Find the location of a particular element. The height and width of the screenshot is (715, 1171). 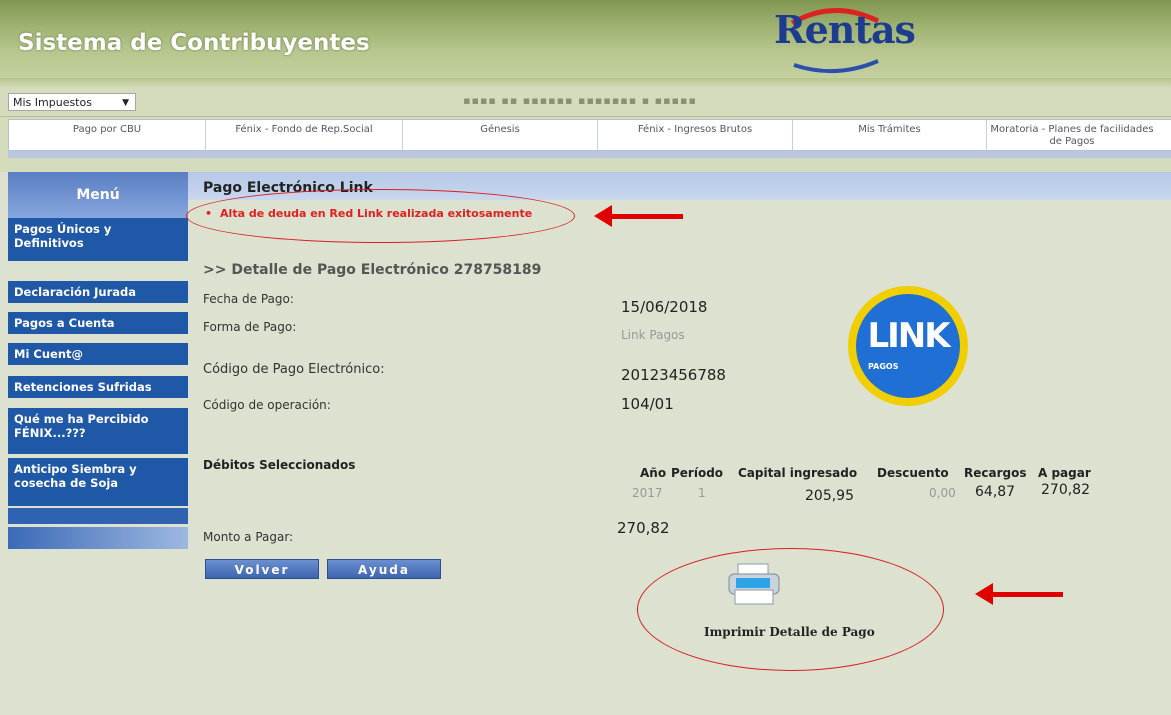

operacion-label: Código de operación: is located at coordinates (267, 405).